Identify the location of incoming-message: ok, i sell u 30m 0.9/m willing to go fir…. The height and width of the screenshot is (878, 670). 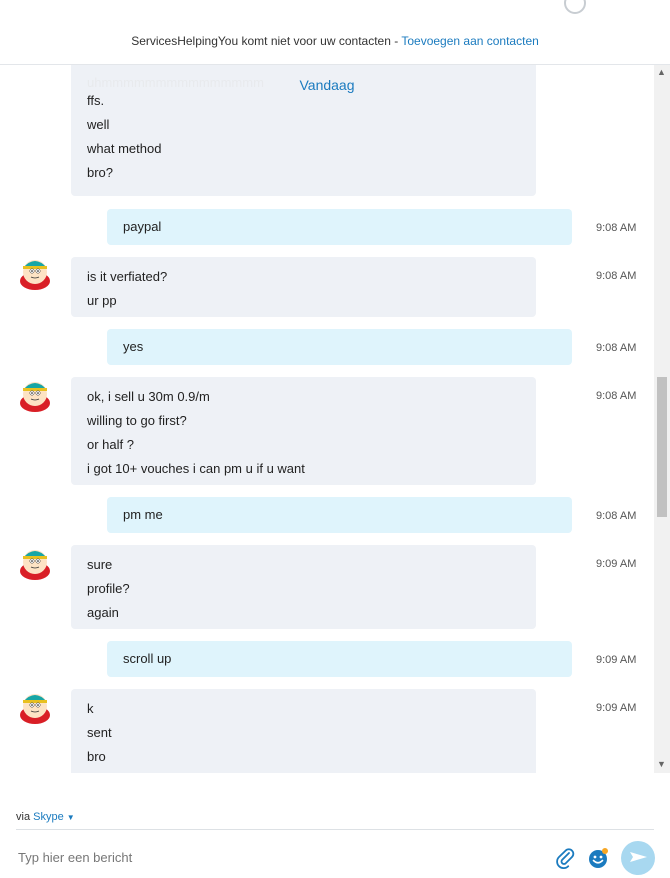
(303, 431).